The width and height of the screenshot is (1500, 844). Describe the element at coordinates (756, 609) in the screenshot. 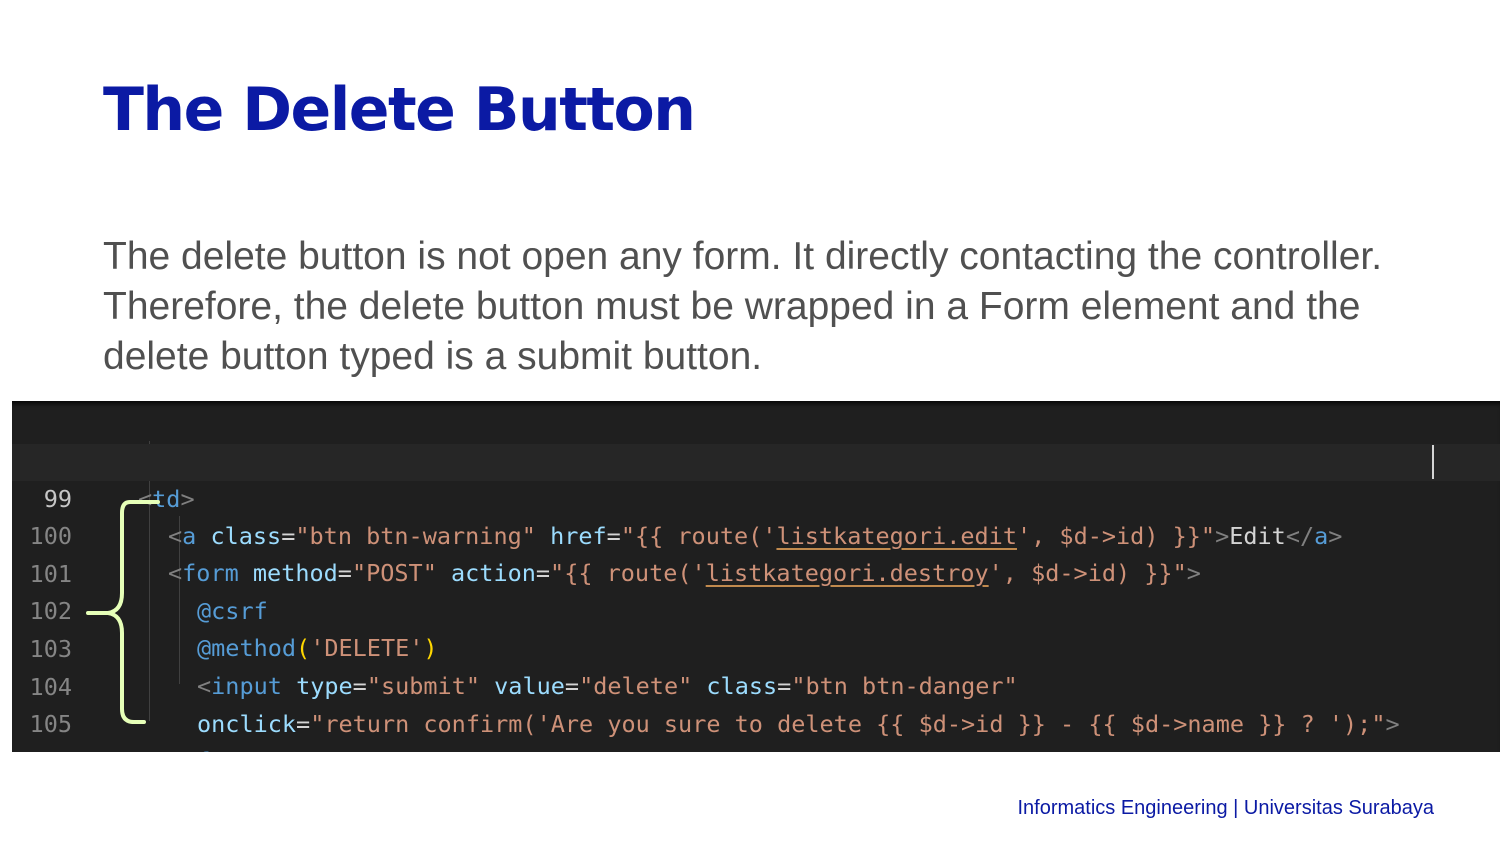

I see `code-line-102: 102 @method('DELETE')` at that location.